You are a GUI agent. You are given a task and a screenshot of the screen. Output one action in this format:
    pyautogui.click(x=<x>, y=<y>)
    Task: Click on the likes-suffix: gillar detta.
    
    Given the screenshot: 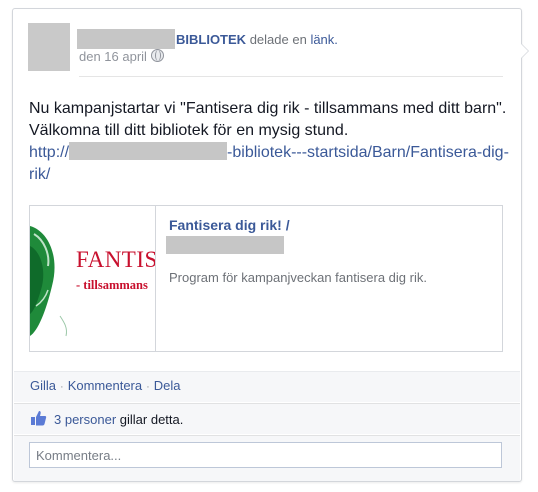 What is the action you would take?
    pyautogui.click(x=150, y=419)
    